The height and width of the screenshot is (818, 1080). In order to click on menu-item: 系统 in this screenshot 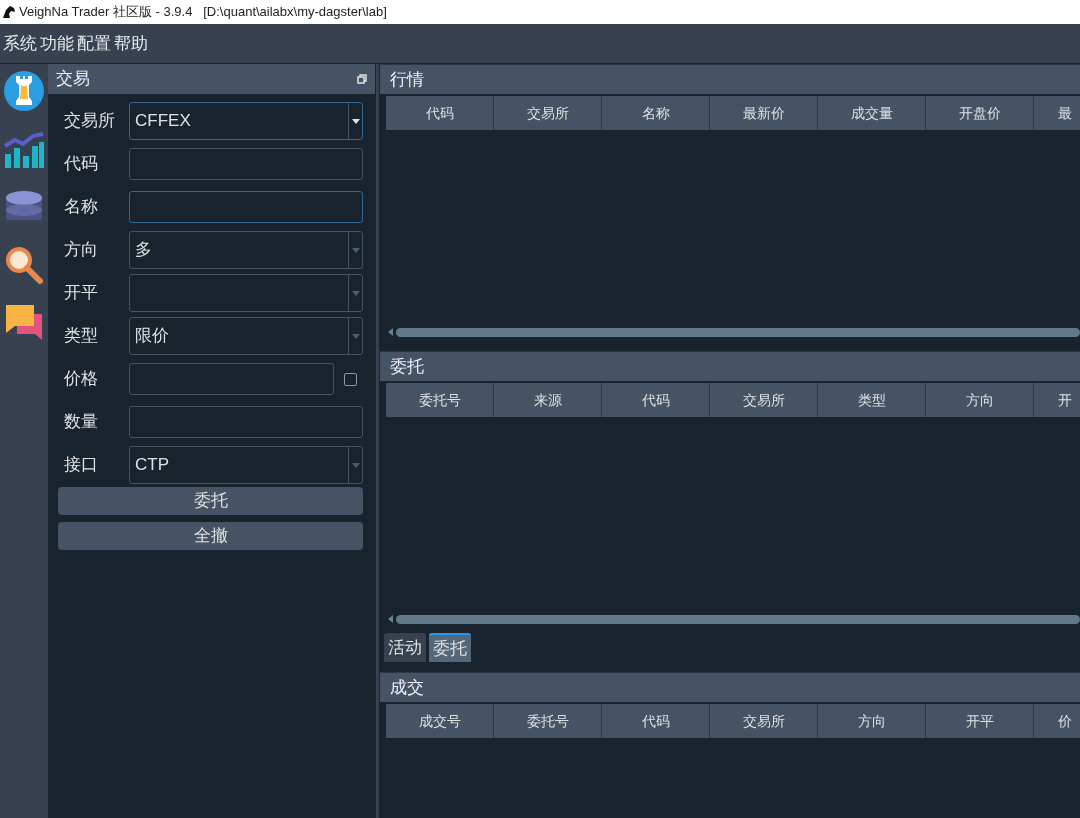, I will do `click(20, 43)`.